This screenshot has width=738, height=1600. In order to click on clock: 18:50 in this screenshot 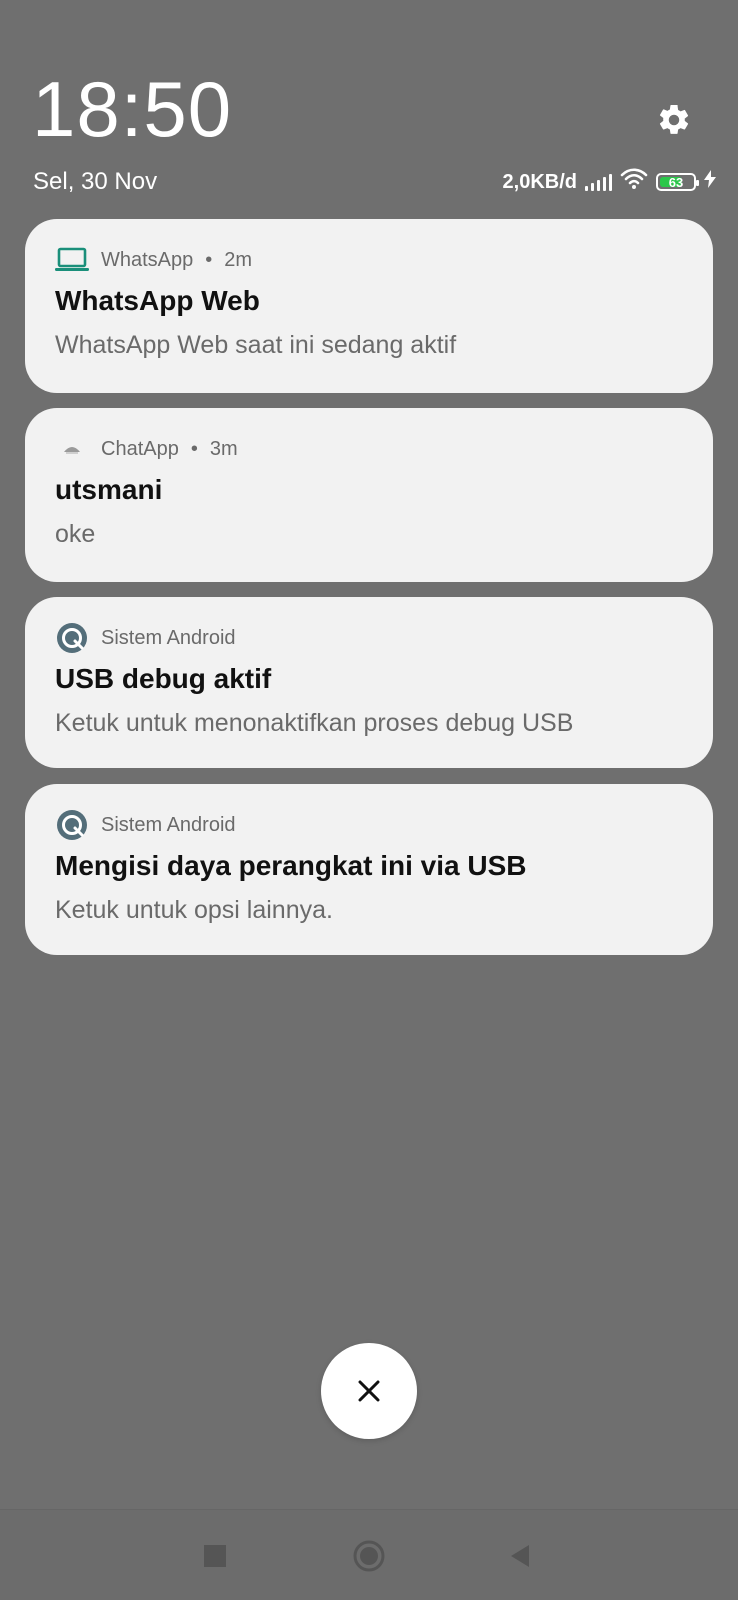, I will do `click(132, 109)`.